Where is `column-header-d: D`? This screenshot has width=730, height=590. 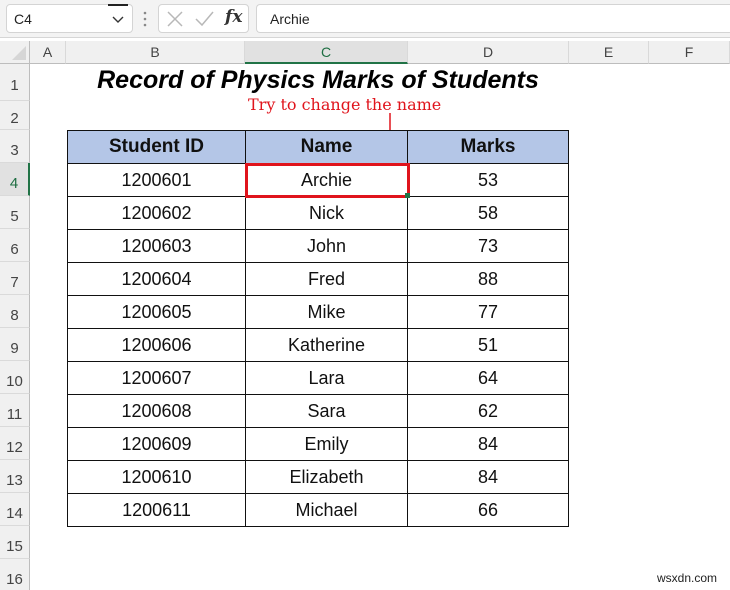 column-header-d: D is located at coordinates (488, 52).